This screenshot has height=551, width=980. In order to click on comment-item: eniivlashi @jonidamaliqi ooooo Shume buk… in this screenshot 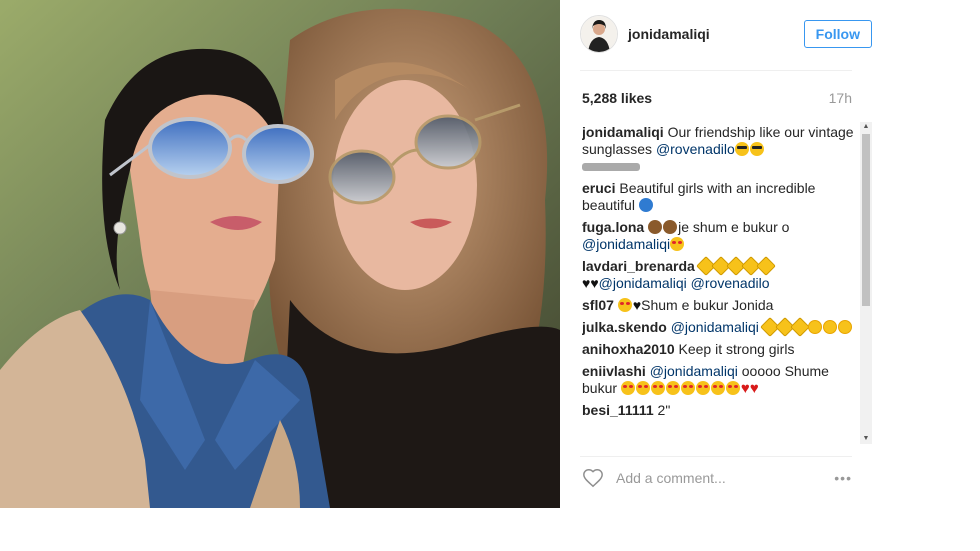, I will do `click(720, 380)`.